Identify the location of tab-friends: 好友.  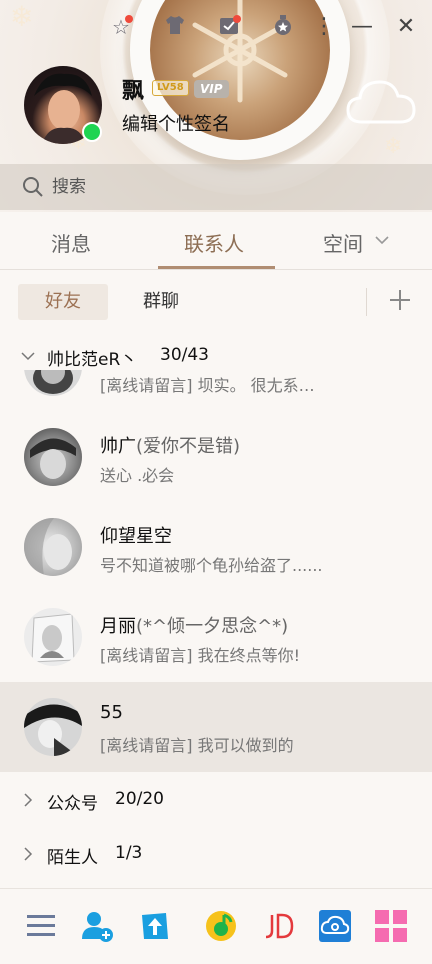
(63, 302).